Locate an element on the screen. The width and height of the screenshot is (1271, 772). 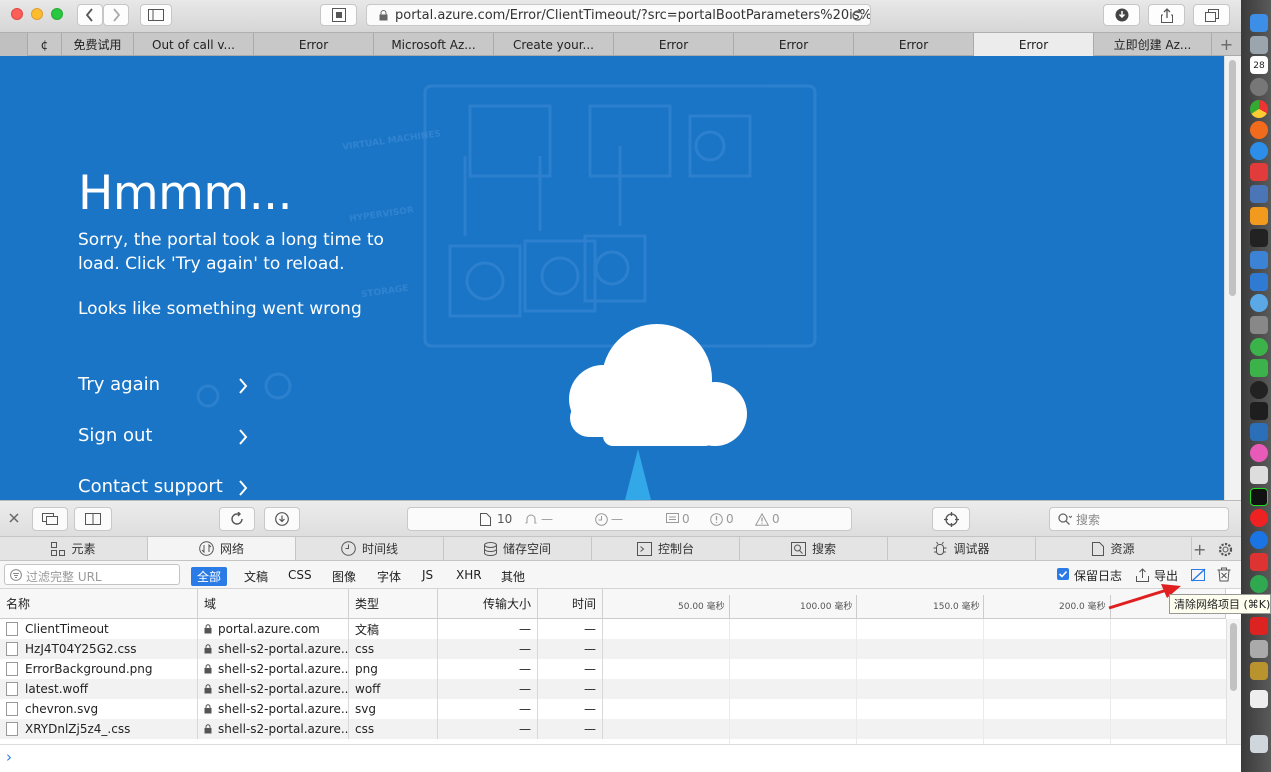
vscode-icon is located at coordinates (1259, 432).